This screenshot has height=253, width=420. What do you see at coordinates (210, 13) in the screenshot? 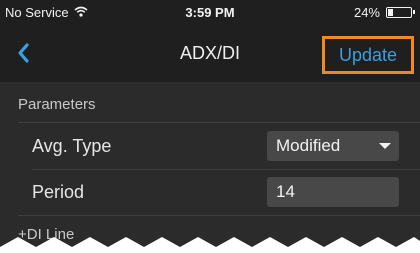
I see `status-bar: No Service 3:59 PM 24%` at bounding box center [210, 13].